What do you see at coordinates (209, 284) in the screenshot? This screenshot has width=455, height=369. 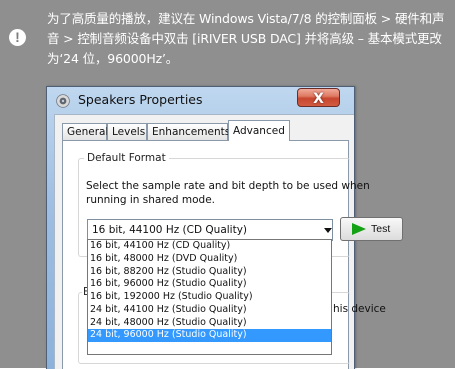 I see `format-option-16-96000: 16 bit, 96000 Hz (Studio Quality)` at bounding box center [209, 284].